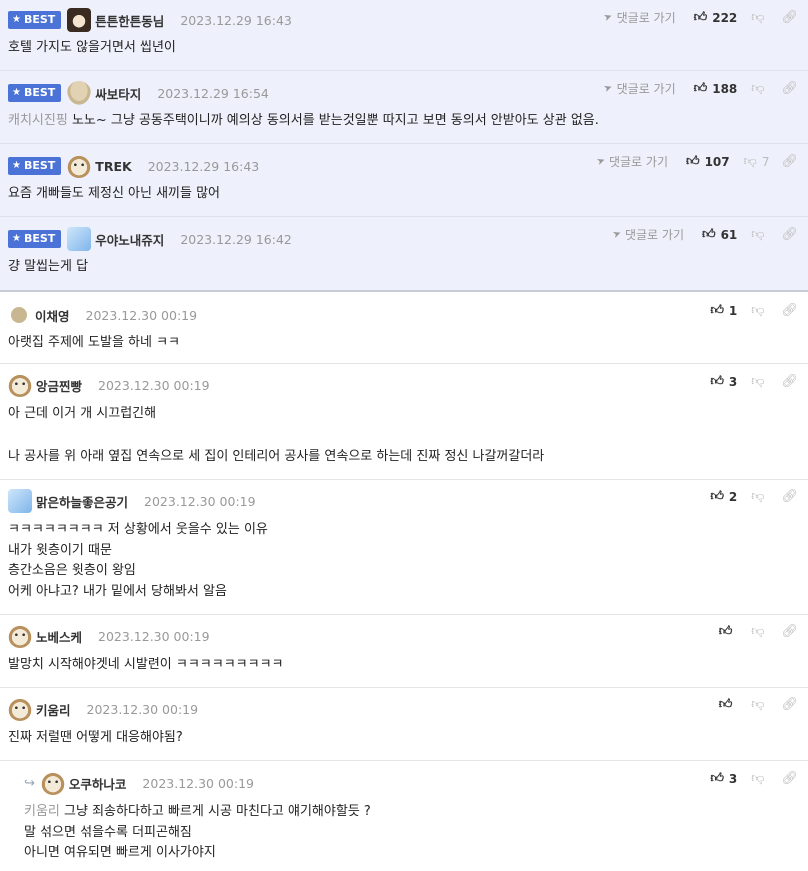 The image size is (808, 871). Describe the element at coordinates (82, 501) in the screenshot. I see `author-name: 맑은하늘좋은공기` at that location.